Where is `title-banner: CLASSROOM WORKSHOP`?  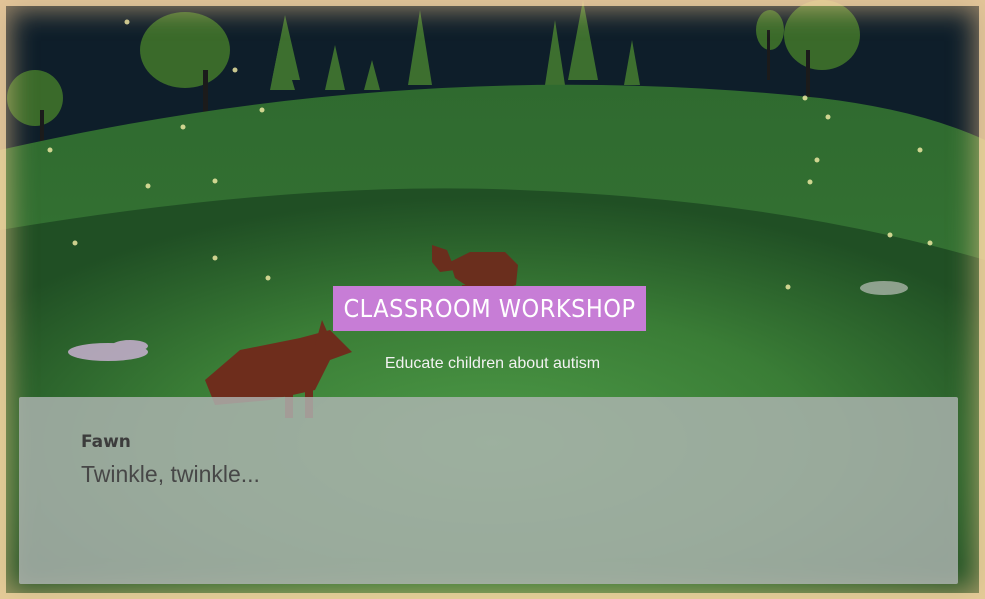 title-banner: CLASSROOM WORKSHOP is located at coordinates (489, 308).